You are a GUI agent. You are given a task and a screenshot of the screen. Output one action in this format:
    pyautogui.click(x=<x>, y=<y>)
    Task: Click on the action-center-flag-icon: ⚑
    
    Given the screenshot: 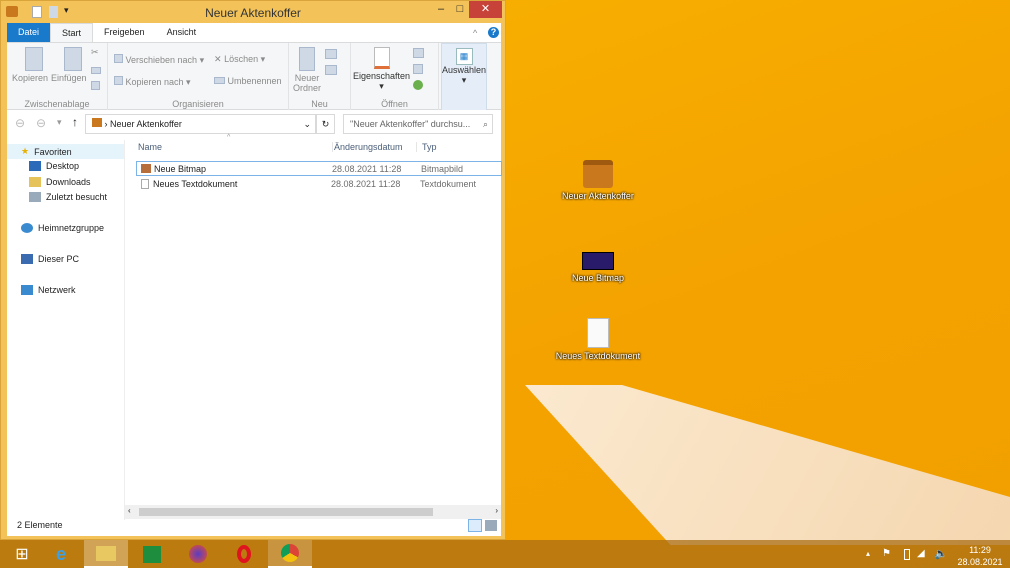 What is the action you would take?
    pyautogui.click(x=886, y=553)
    